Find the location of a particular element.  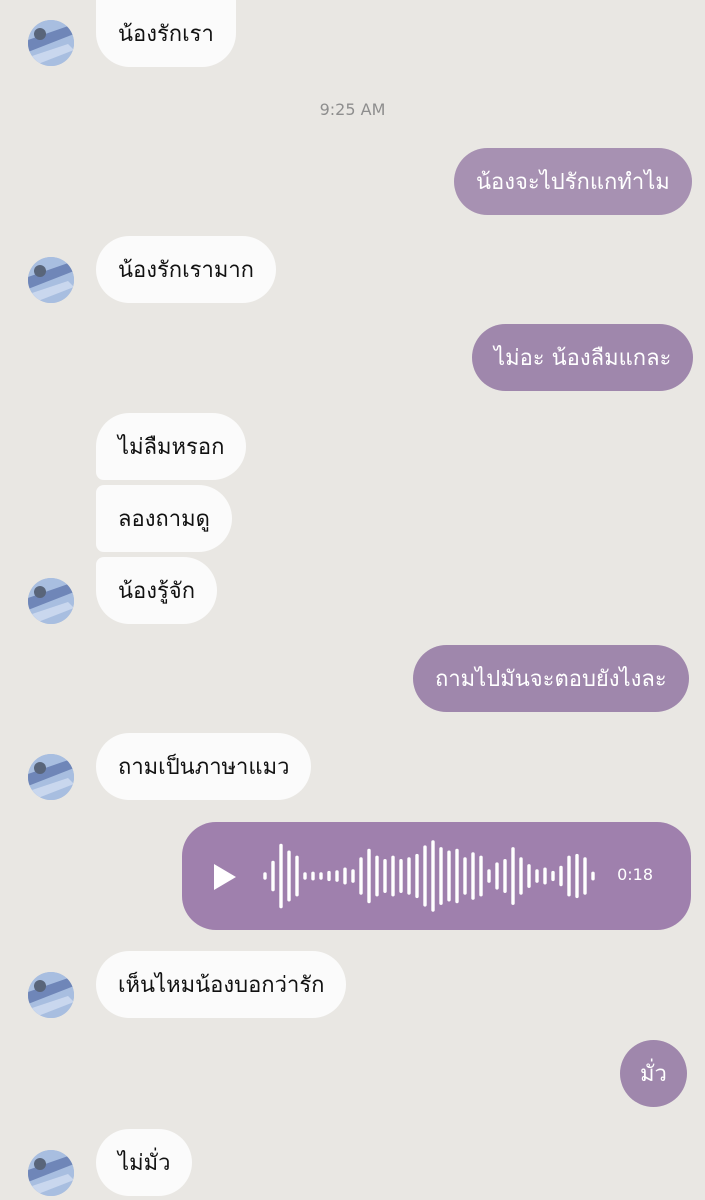

incoming-message: น้องรักเรา is located at coordinates (166, 33).